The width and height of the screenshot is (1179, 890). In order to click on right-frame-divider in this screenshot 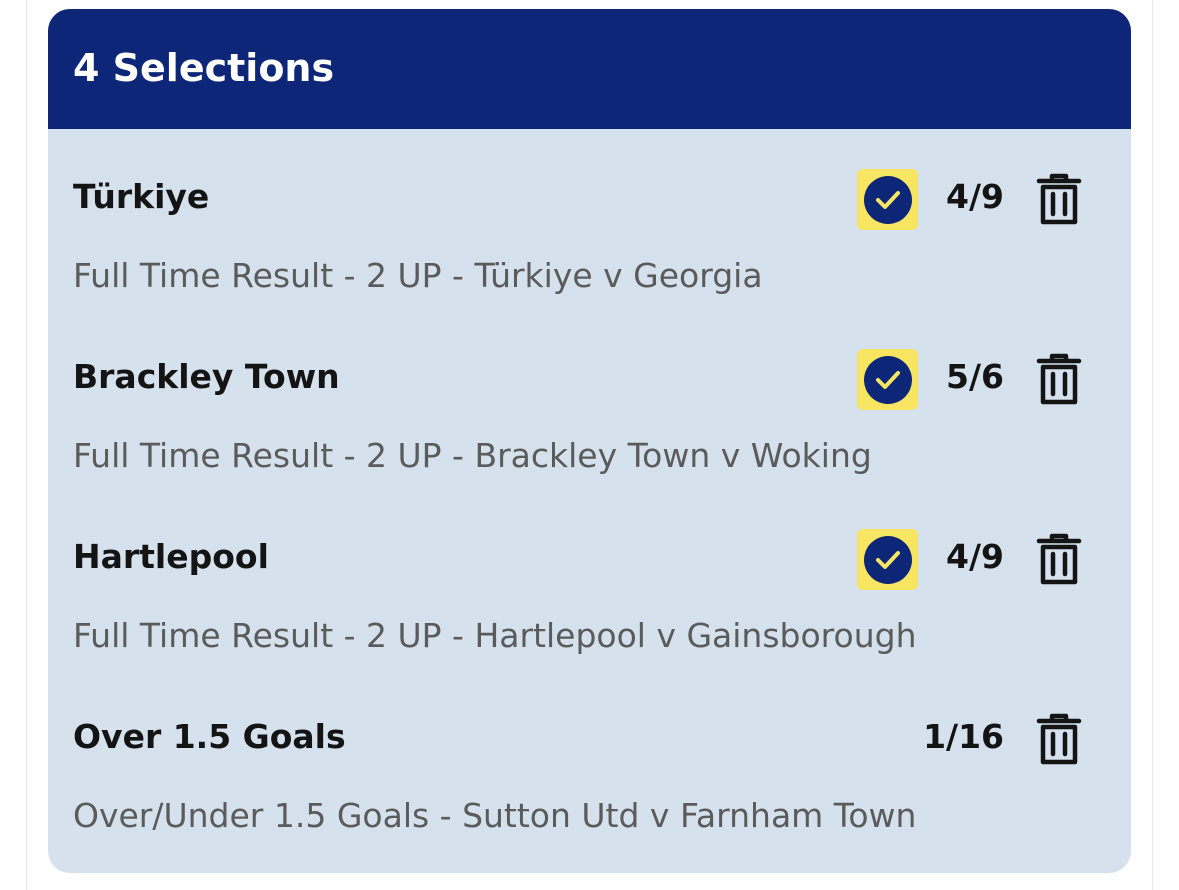, I will do `click(1152, 445)`.